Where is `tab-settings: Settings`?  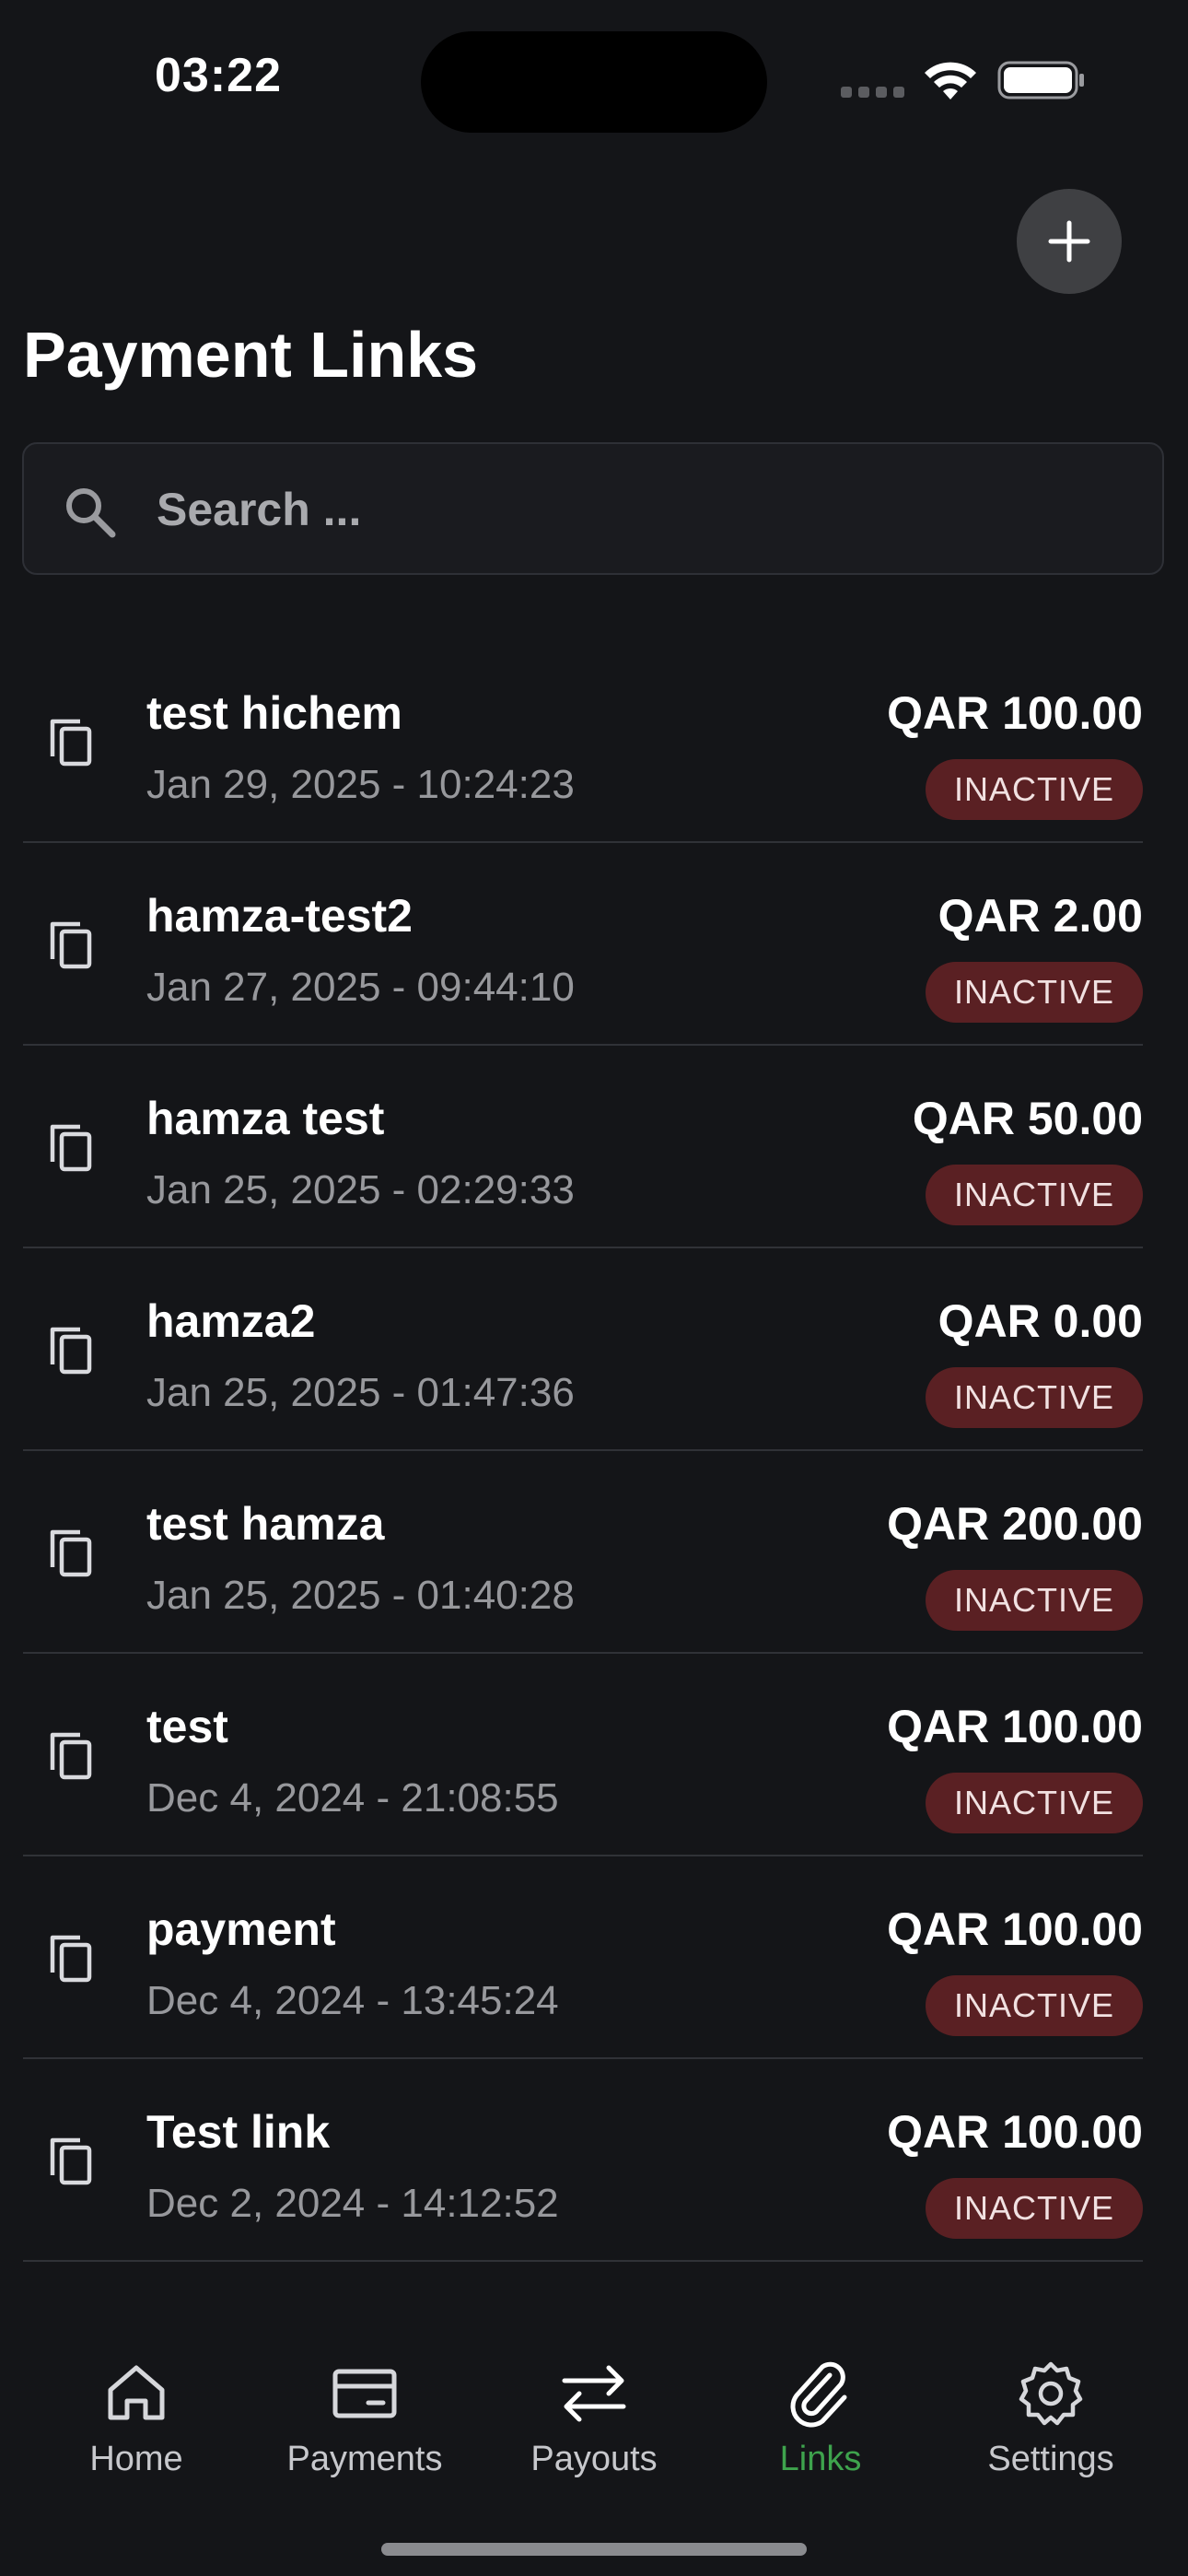 tab-settings: Settings is located at coordinates (1050, 2405).